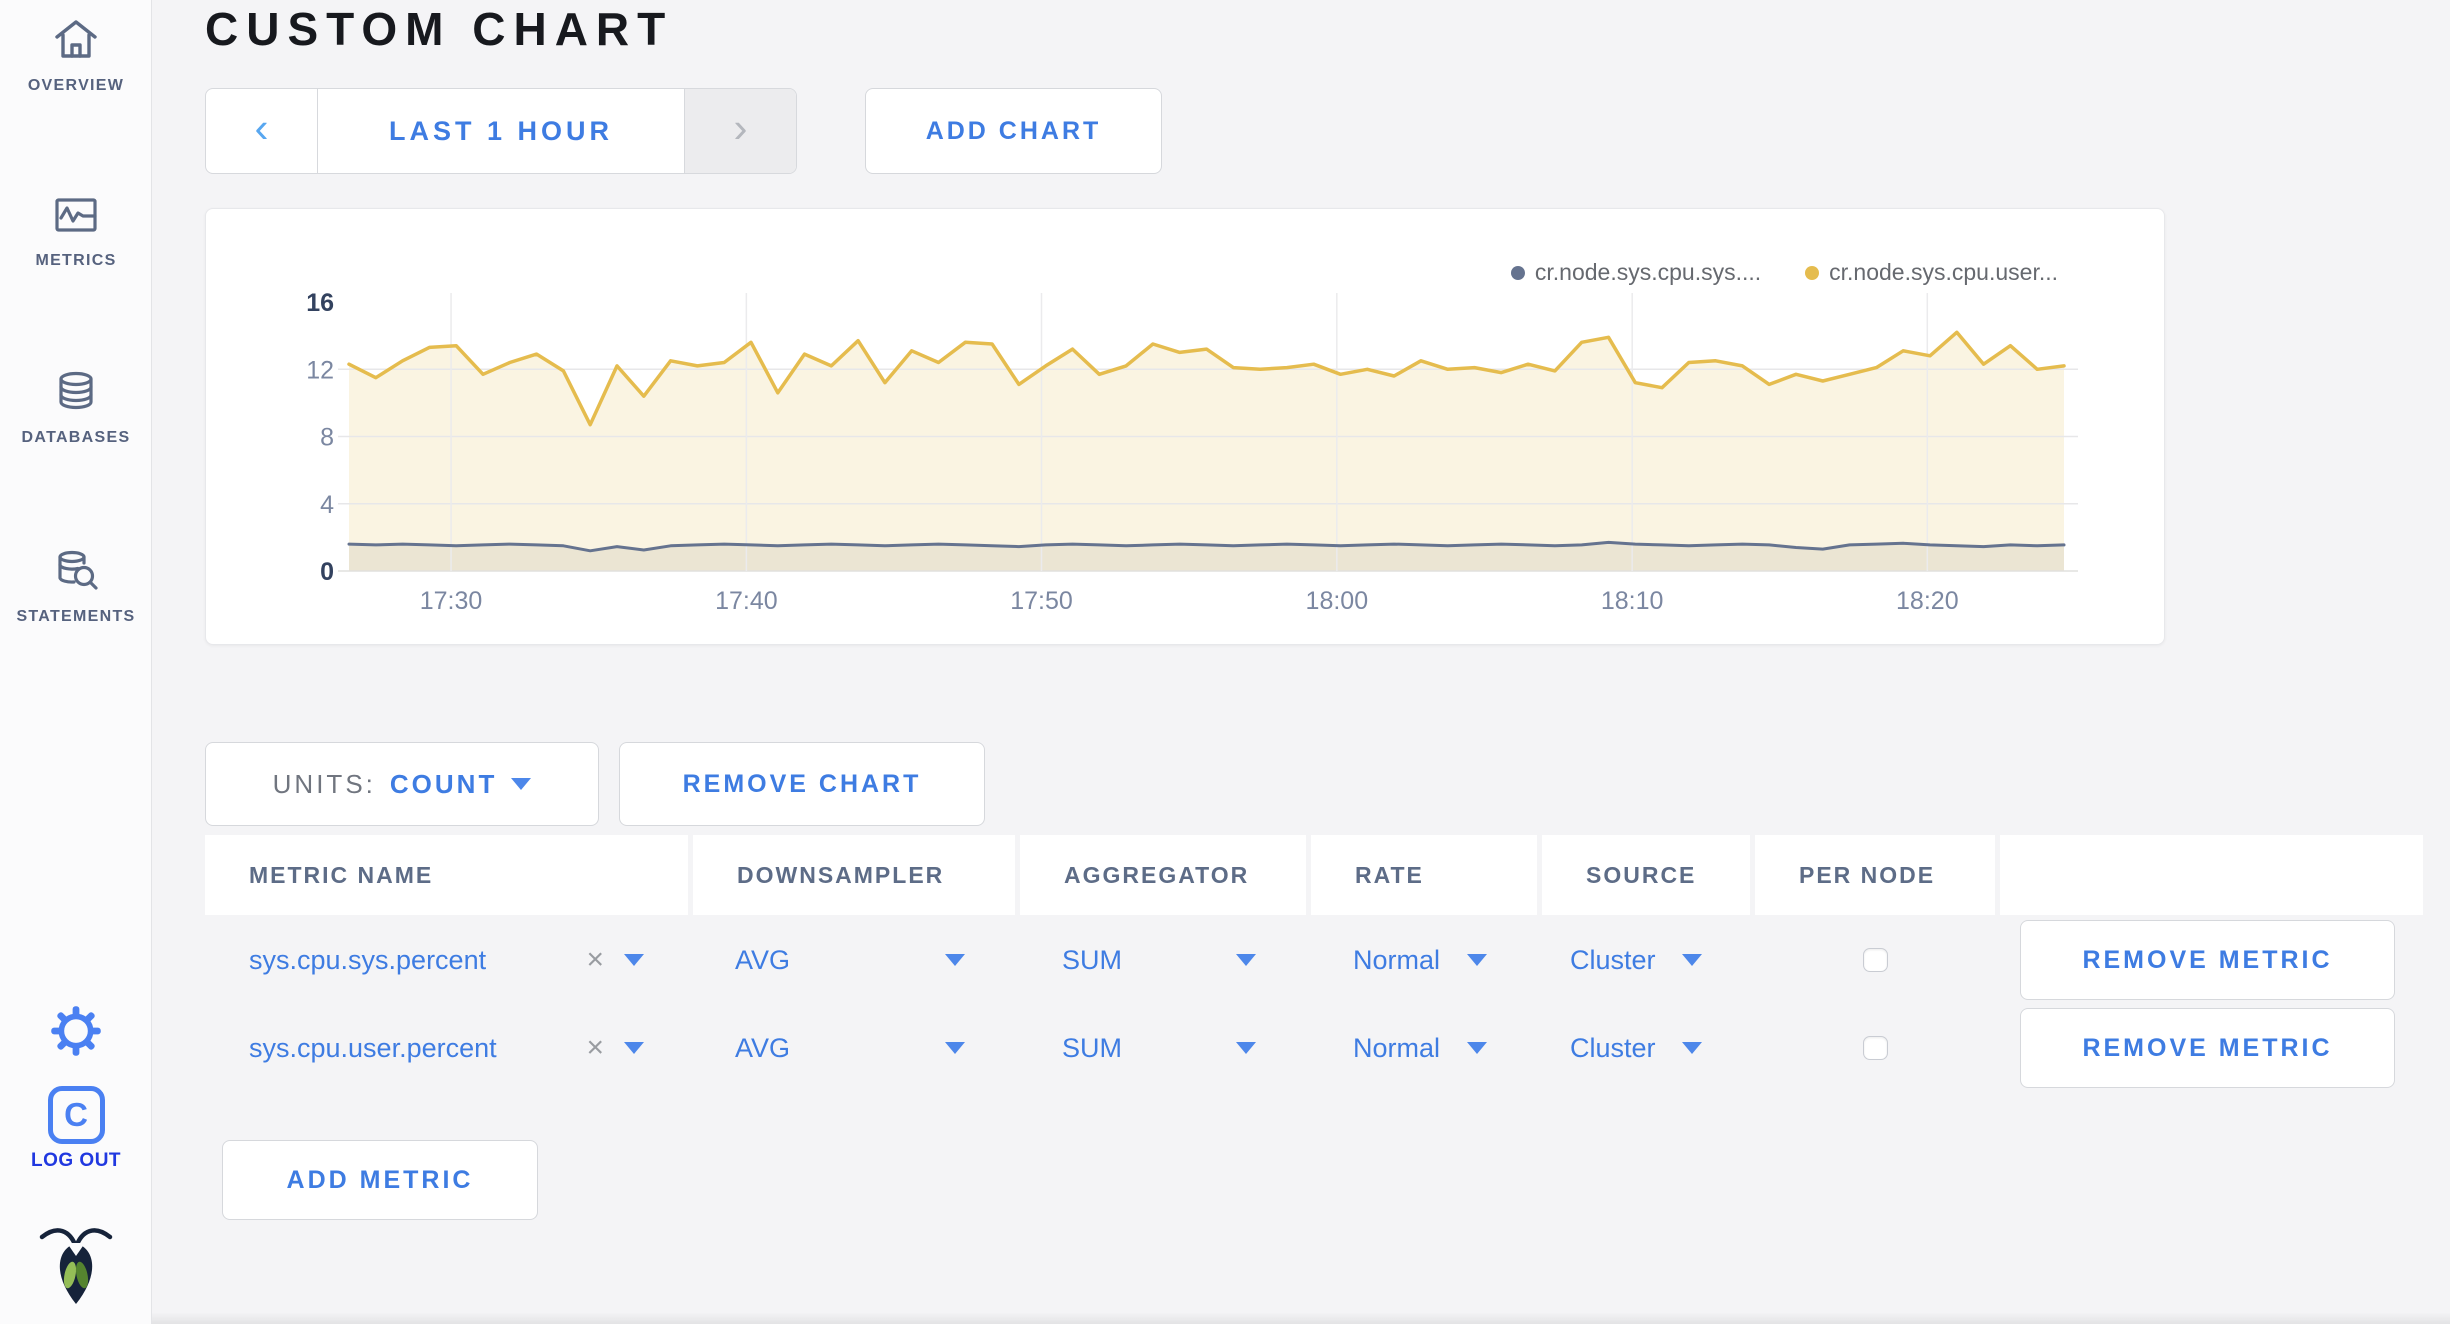 This screenshot has height=1324, width=2450. What do you see at coordinates (76, 573) in the screenshot?
I see `statements-icon` at bounding box center [76, 573].